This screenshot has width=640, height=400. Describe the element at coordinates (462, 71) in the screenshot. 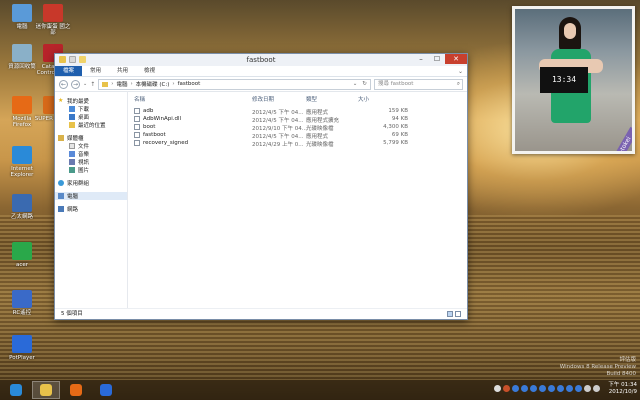

I see `ribbon-expand-icon: ⌄` at that location.